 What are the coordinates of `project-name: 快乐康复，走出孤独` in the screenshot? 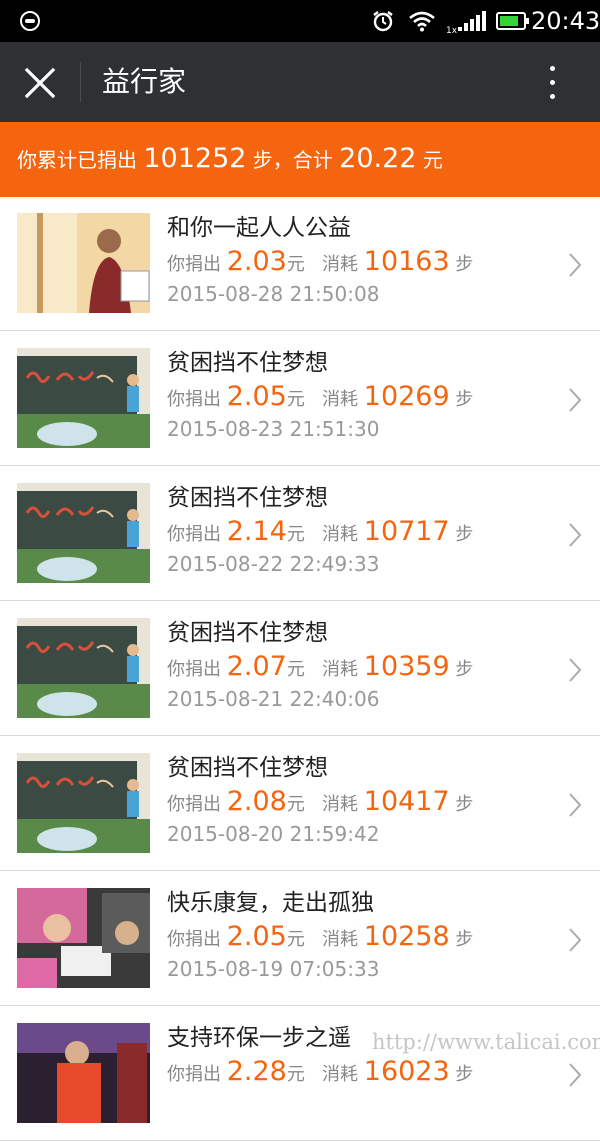 It's located at (270, 903).